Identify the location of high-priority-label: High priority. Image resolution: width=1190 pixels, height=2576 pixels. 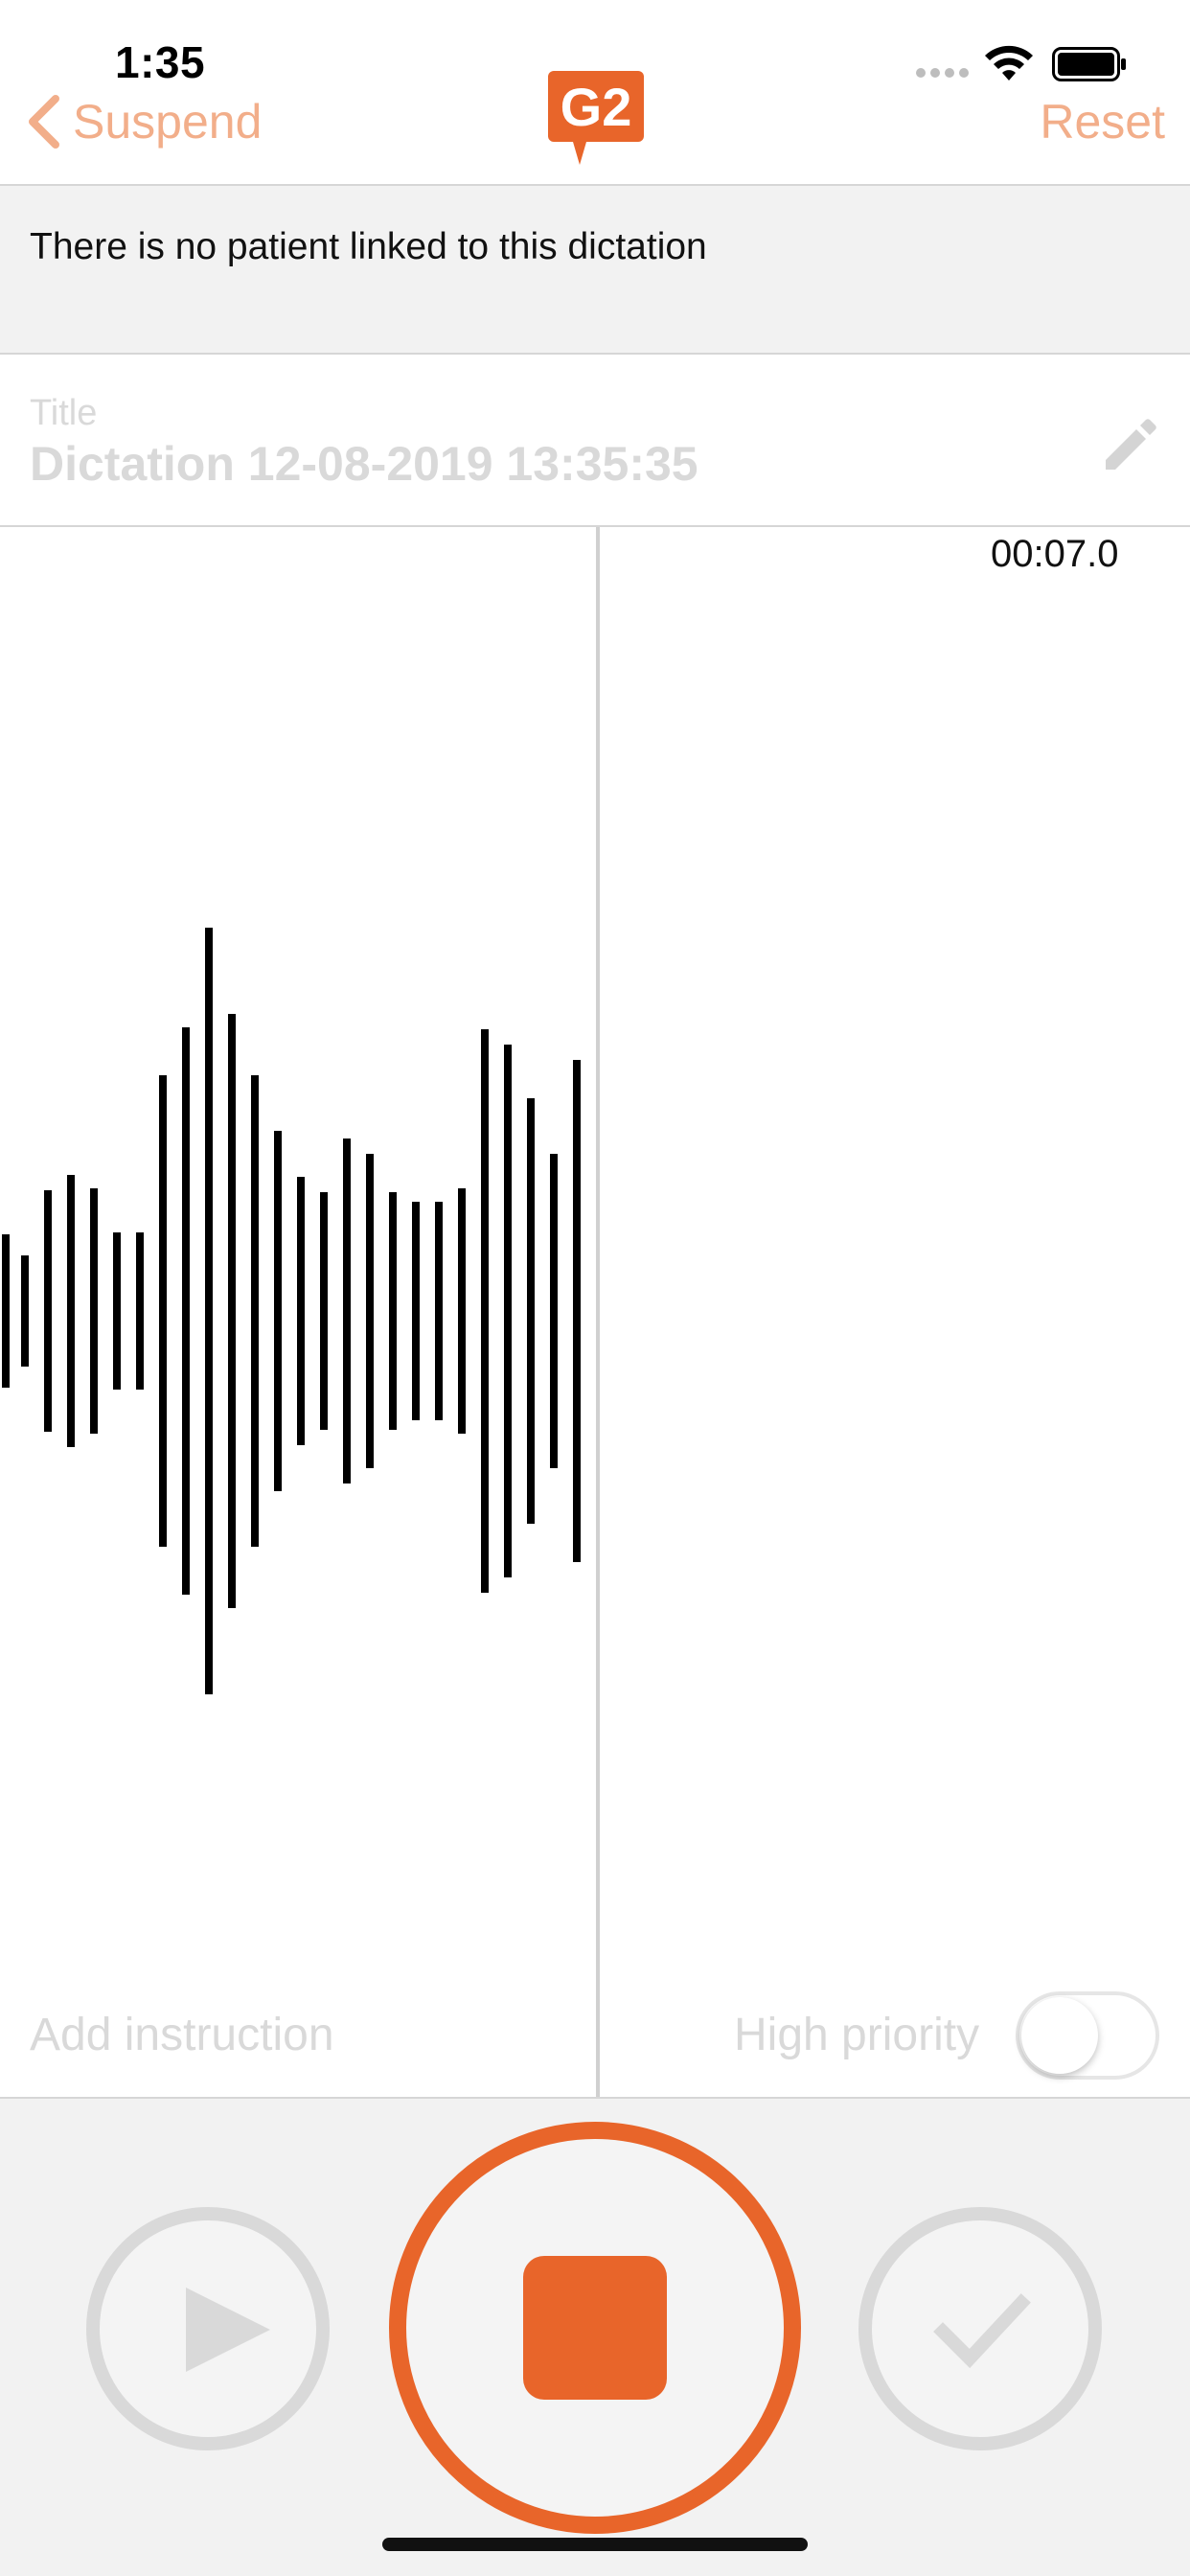
(857, 2035).